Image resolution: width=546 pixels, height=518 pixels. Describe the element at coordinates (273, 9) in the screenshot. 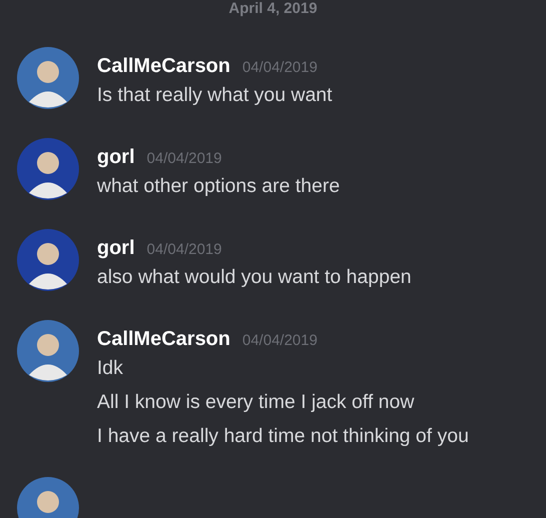

I see `date-divider: April 4, 2019` at that location.